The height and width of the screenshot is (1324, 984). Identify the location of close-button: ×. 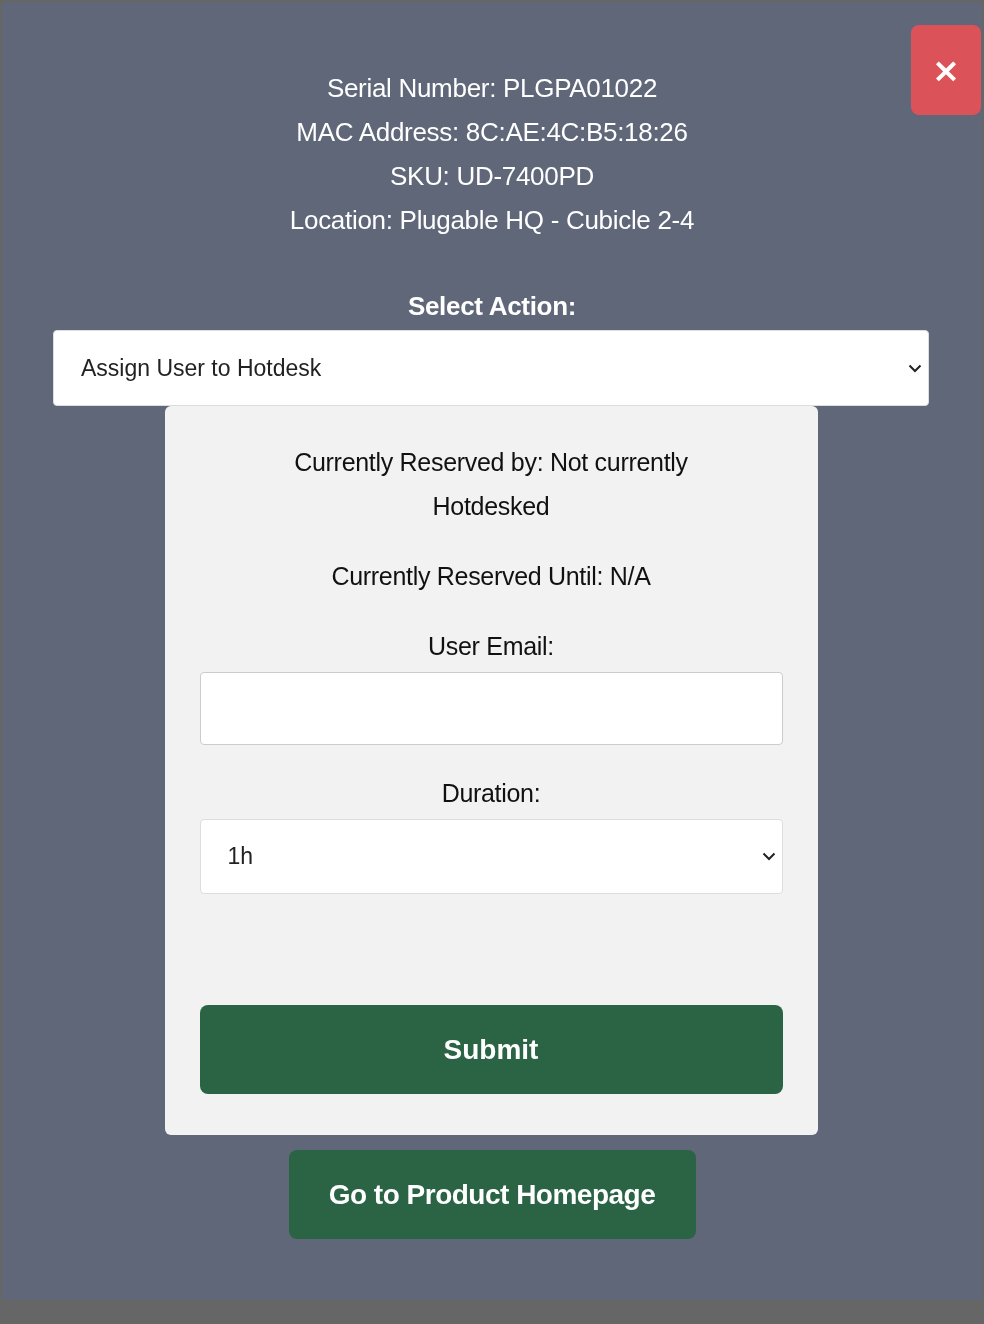
(946, 70).